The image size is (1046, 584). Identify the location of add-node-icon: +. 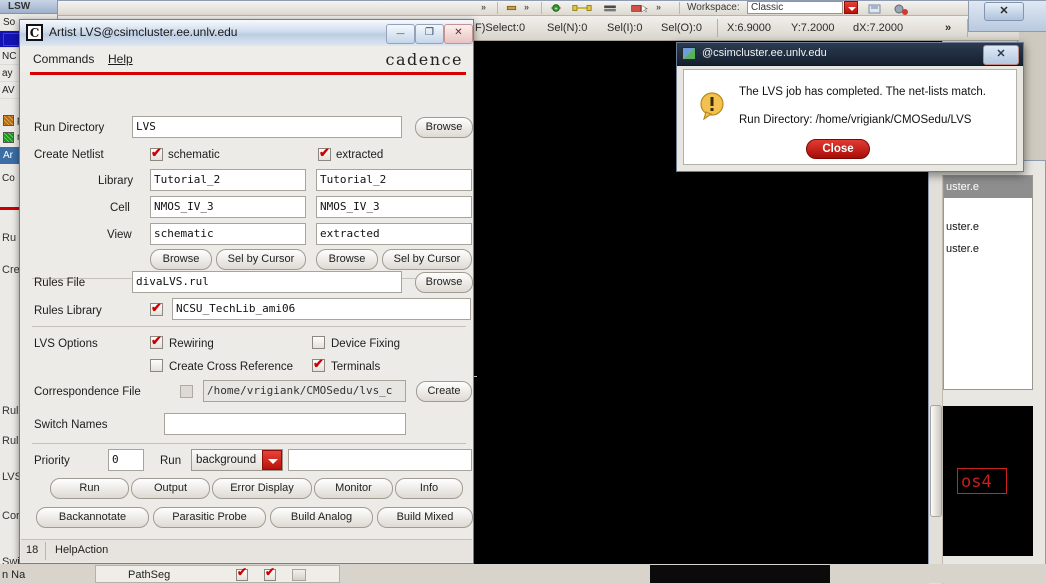
(556, 8).